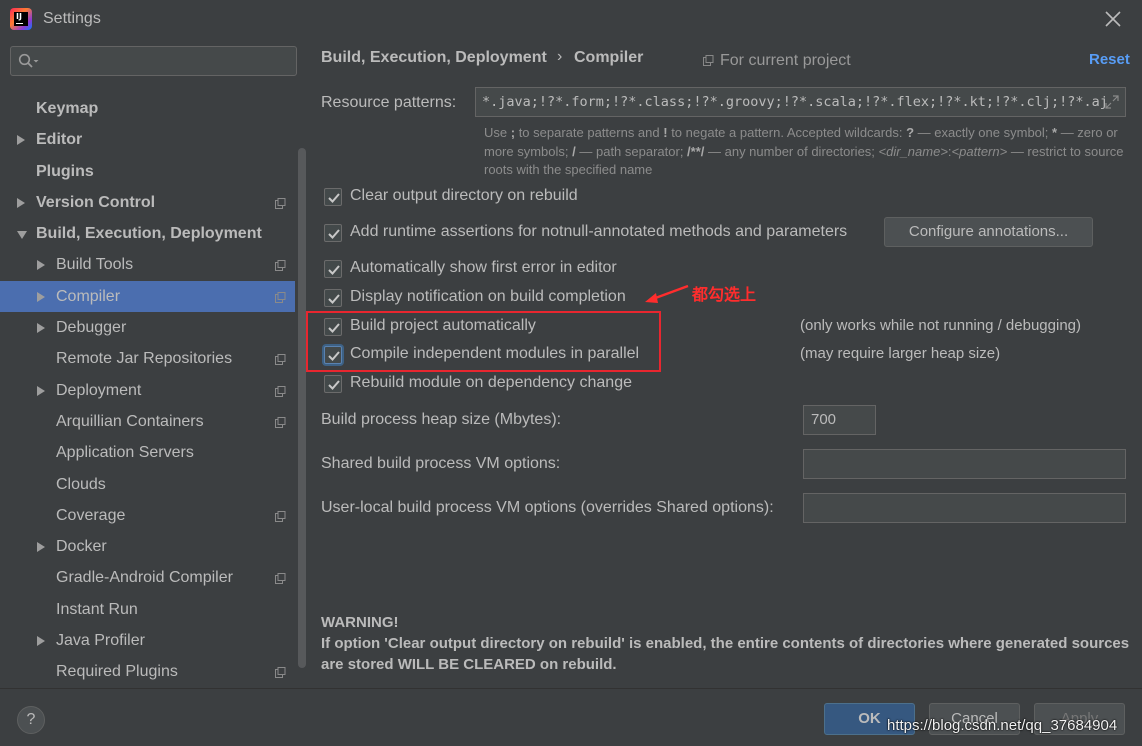 This screenshot has height=746, width=1142. I want to click on reset-link: Reset, so click(1109, 59).